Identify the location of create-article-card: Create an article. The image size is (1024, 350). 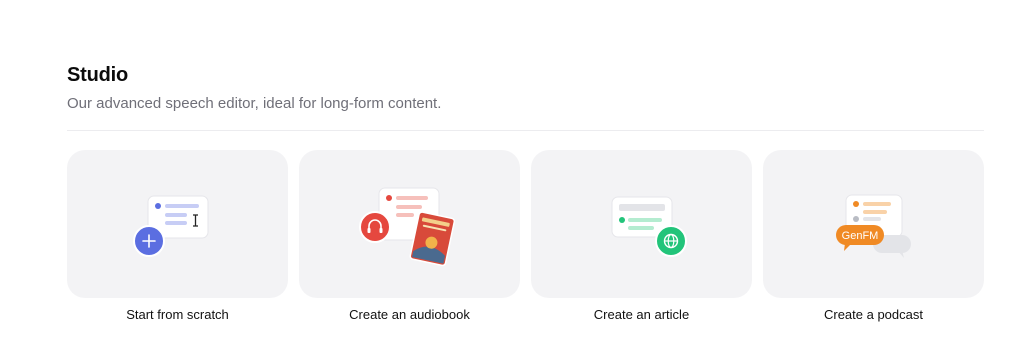
(641, 240).